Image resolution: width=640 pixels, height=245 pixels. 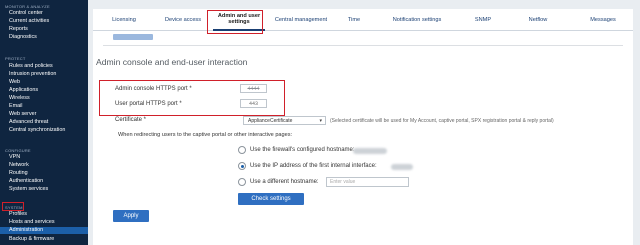 What do you see at coordinates (15, 58) in the screenshot?
I see `sidebar-heading-protect: PROTECT` at bounding box center [15, 58].